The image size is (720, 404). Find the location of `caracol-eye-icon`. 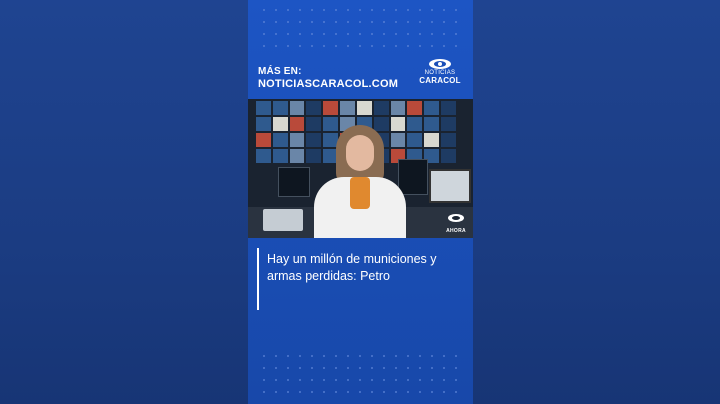

caracol-eye-icon is located at coordinates (440, 64).